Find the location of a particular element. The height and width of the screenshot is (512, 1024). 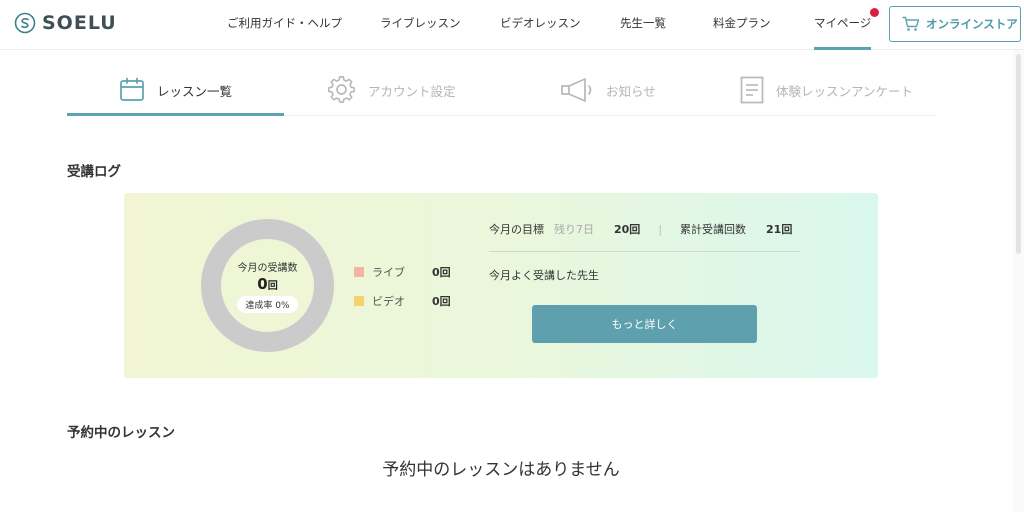

stats-divider-line is located at coordinates (644, 251).